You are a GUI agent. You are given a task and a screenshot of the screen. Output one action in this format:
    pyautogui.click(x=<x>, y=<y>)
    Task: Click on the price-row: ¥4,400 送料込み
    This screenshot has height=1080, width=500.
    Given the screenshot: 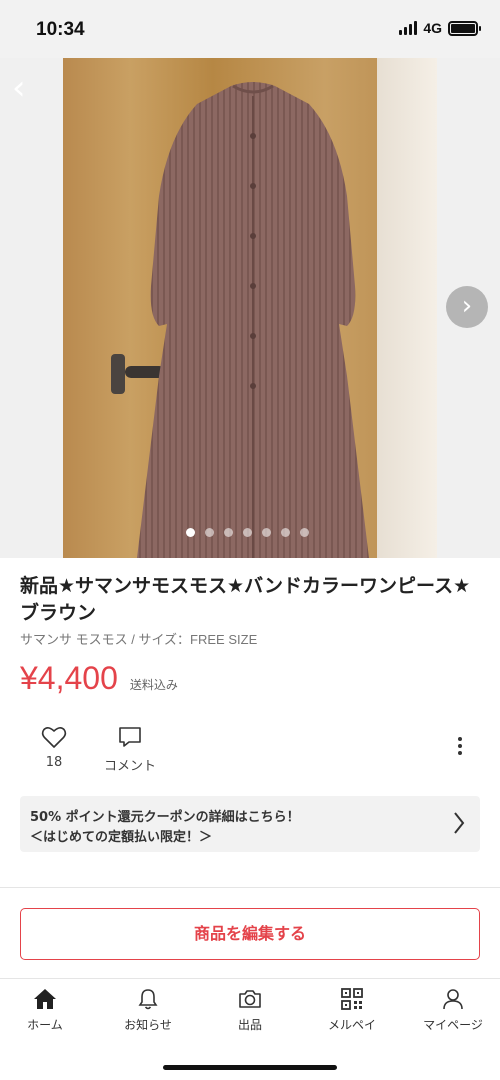 What is the action you would take?
    pyautogui.click(x=99, y=678)
    